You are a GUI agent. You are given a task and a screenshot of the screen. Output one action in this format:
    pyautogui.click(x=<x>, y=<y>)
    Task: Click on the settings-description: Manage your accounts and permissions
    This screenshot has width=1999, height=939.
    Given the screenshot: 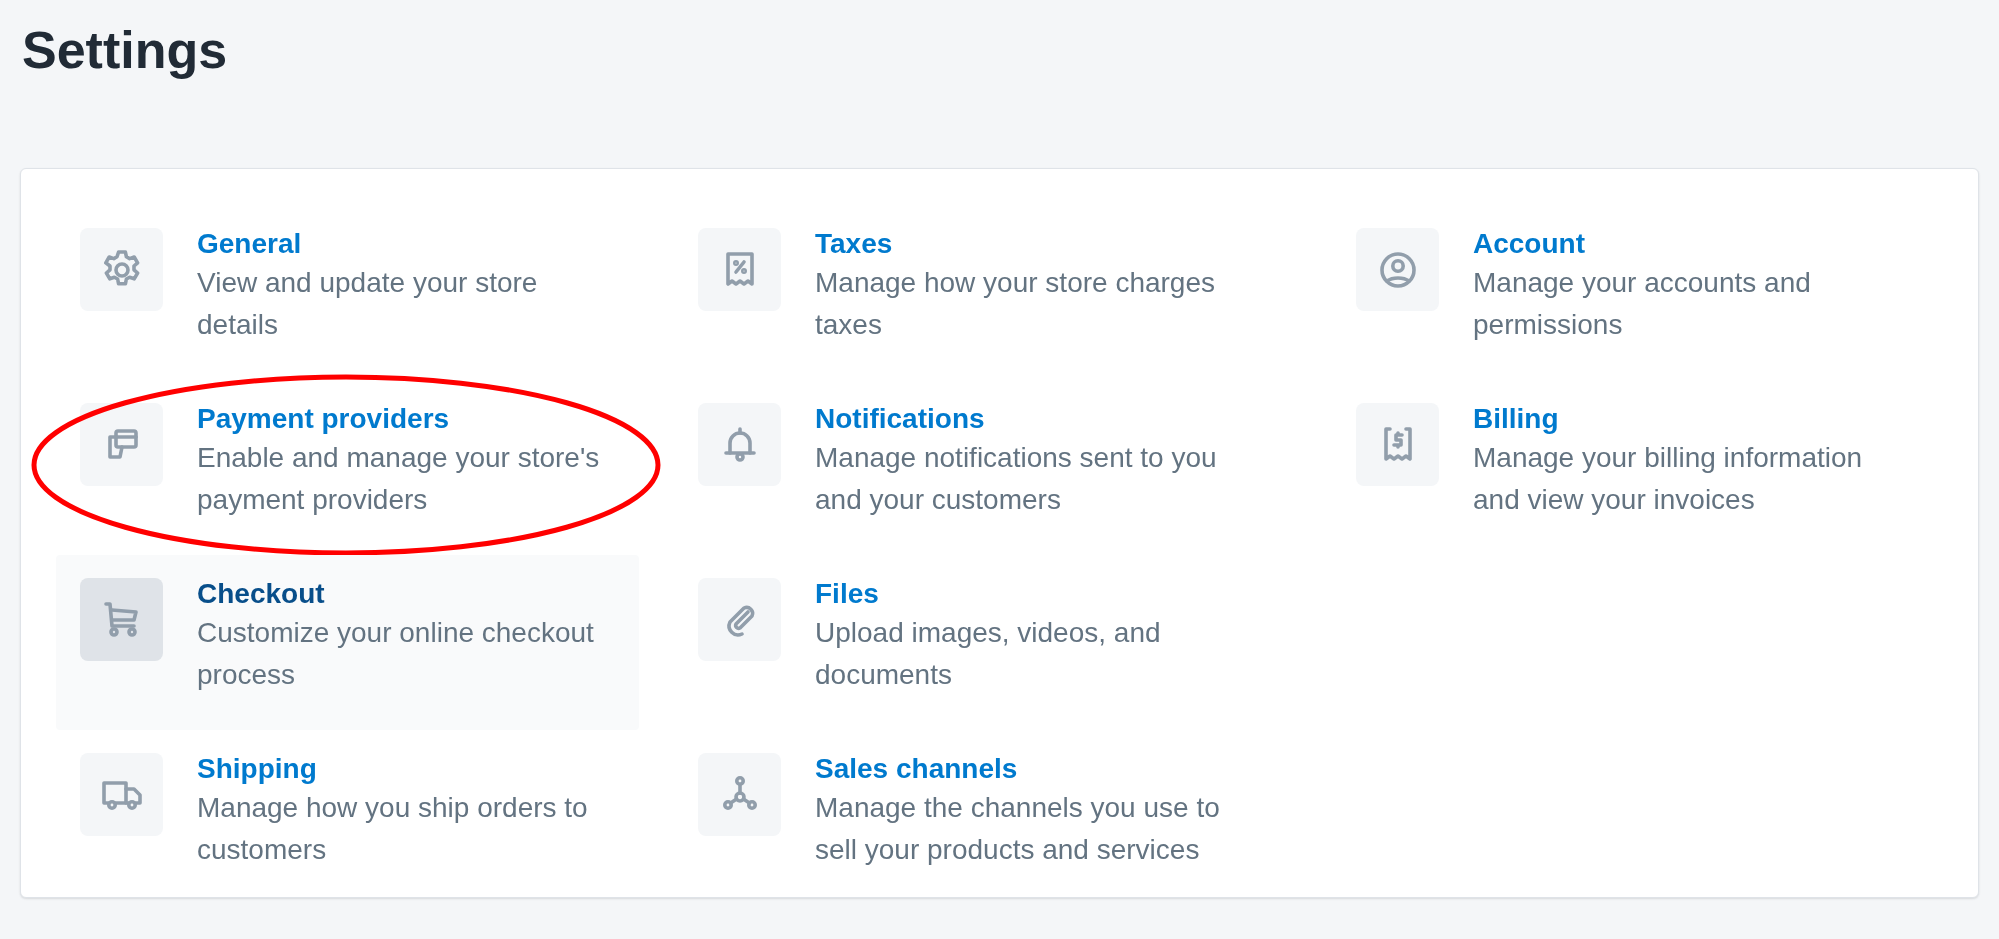 What is the action you would take?
    pyautogui.click(x=1642, y=304)
    